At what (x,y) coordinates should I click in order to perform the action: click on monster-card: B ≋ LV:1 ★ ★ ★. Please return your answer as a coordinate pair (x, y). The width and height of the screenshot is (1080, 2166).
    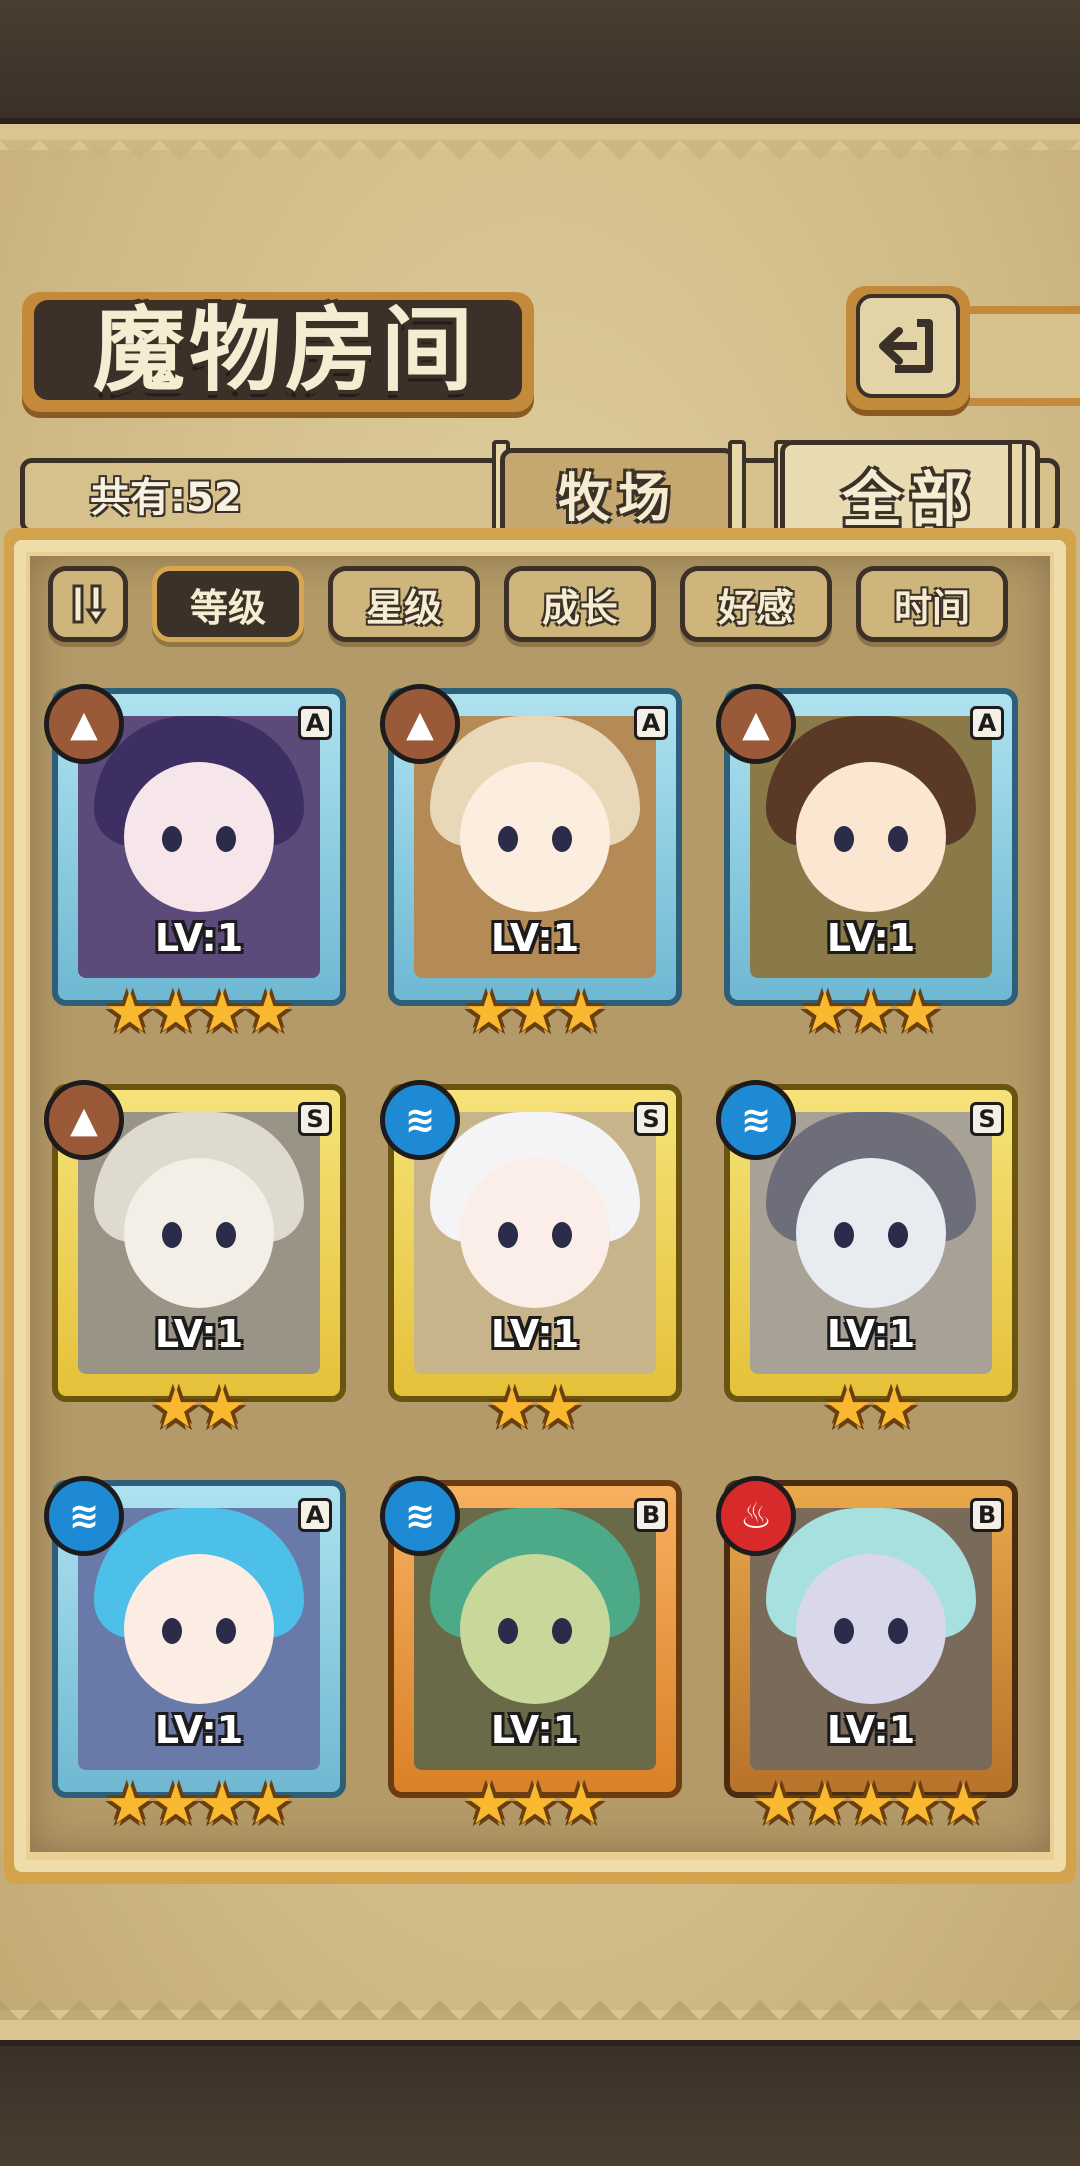
    Looking at the image, I should click on (535, 1658).